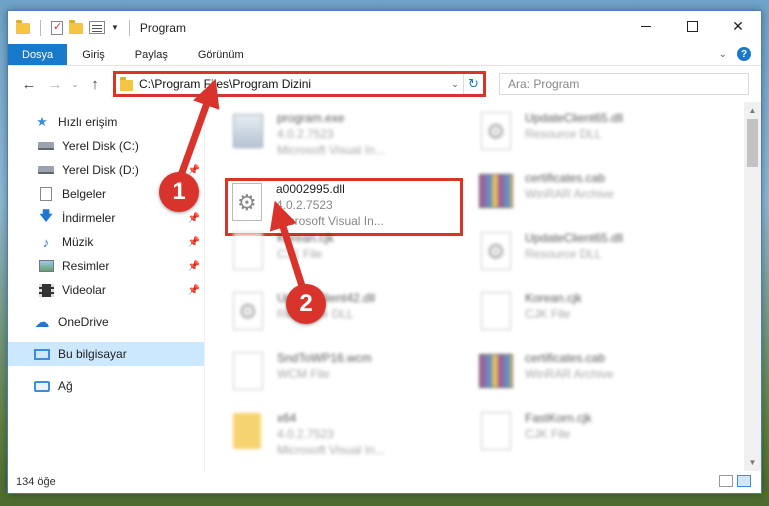  I want to click on expand-ribbon-icon: ⌄, so click(723, 54).